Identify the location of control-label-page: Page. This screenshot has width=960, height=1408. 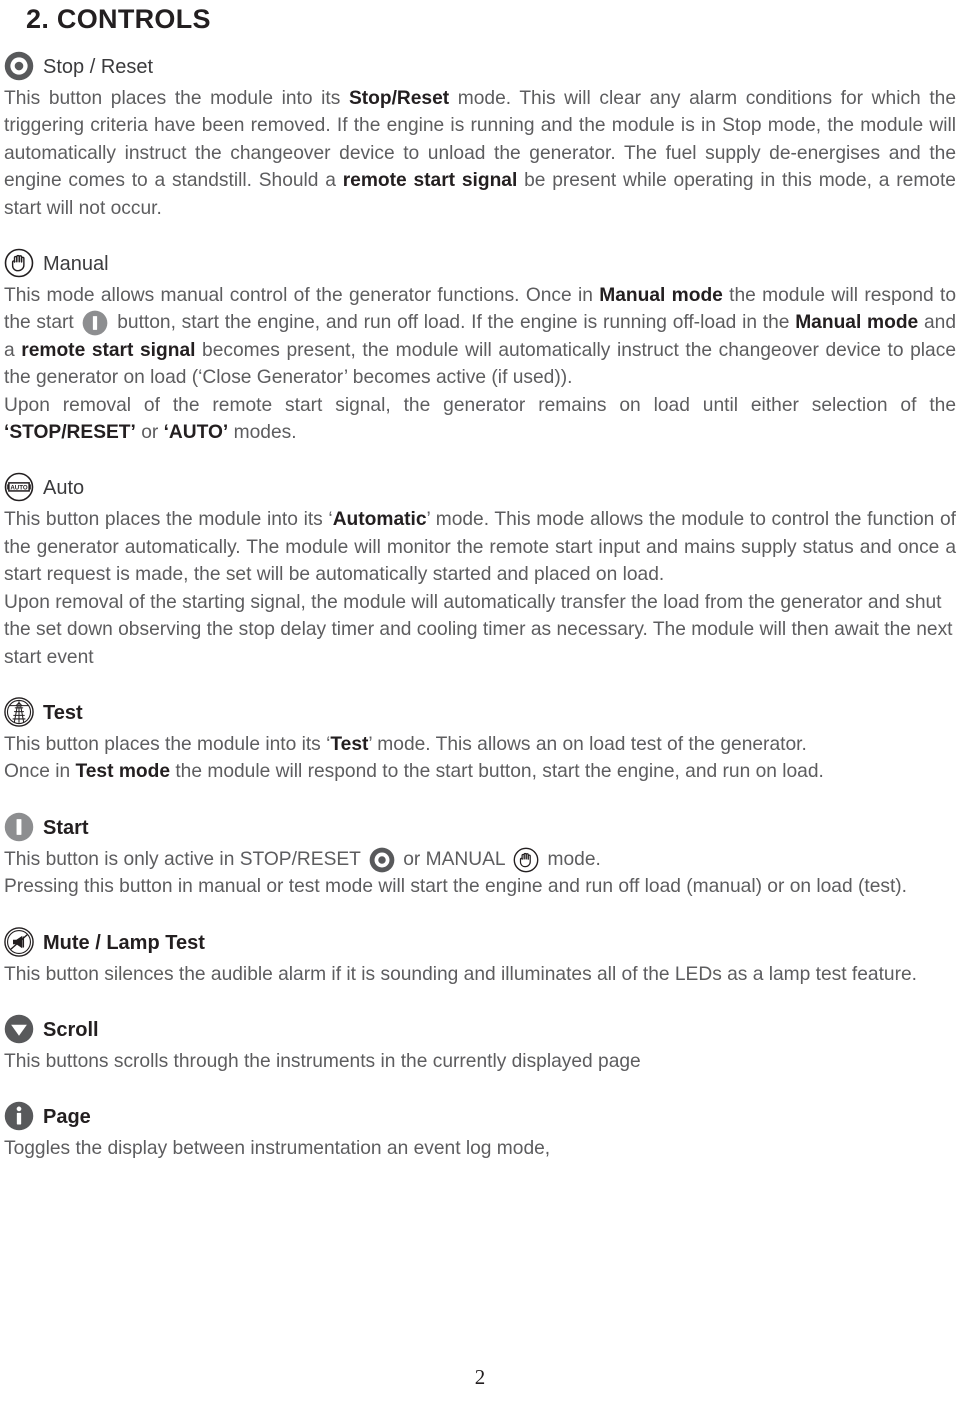
(67, 1117).